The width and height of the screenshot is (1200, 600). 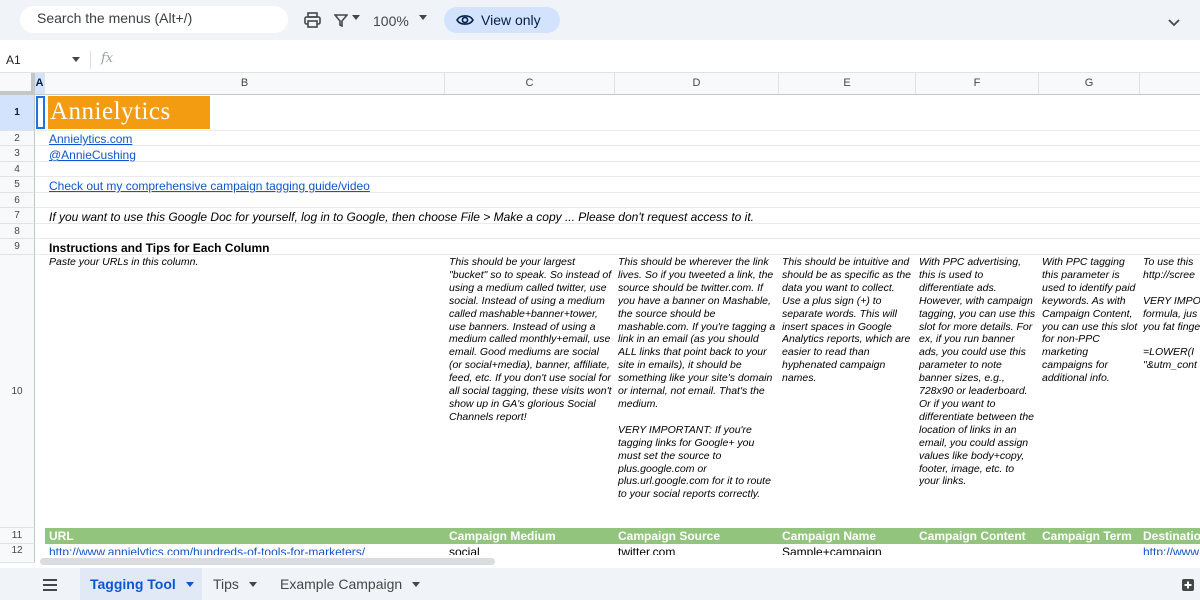 I want to click on zoom-level: 100%, so click(x=391, y=21).